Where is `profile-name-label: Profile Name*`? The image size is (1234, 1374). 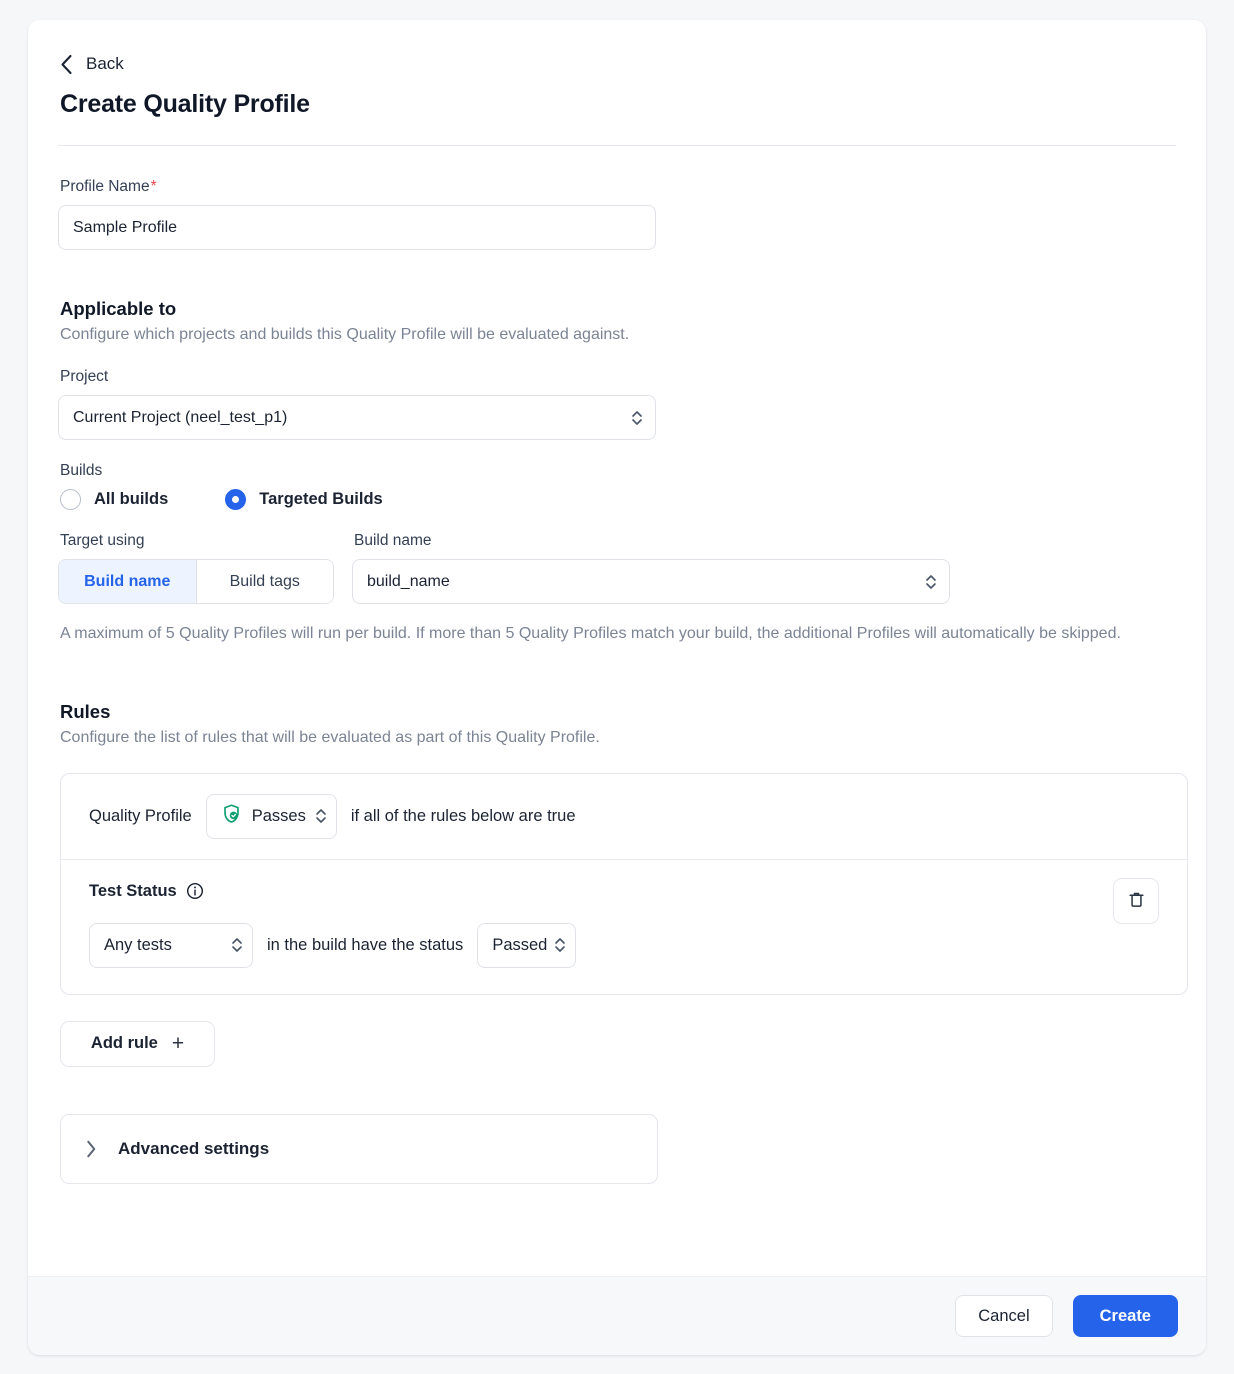 profile-name-label: Profile Name* is located at coordinates (618, 187).